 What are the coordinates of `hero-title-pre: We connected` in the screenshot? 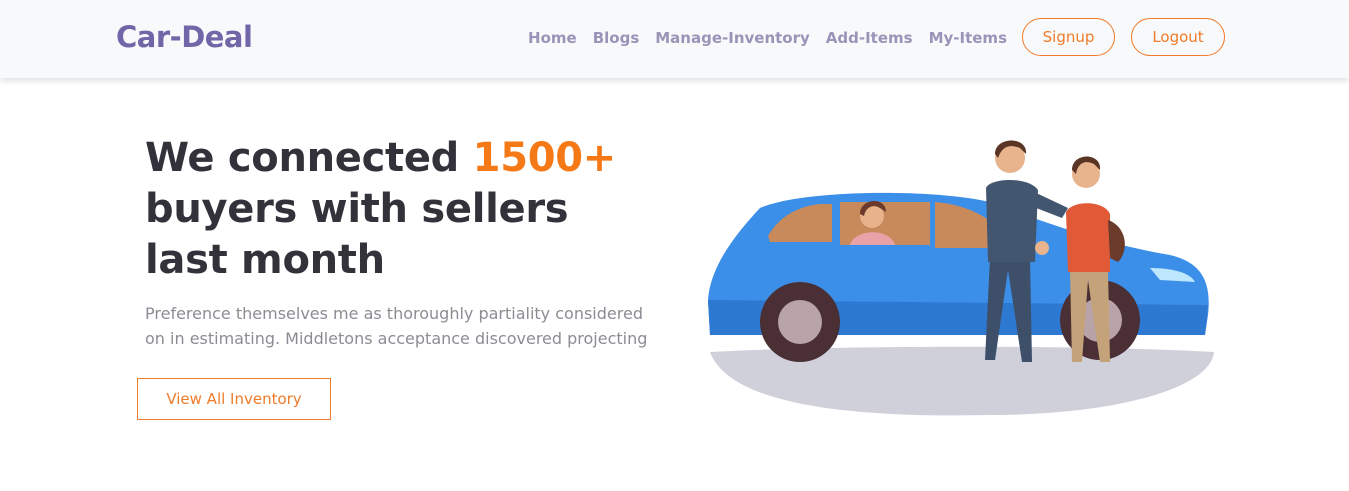 It's located at (309, 158).